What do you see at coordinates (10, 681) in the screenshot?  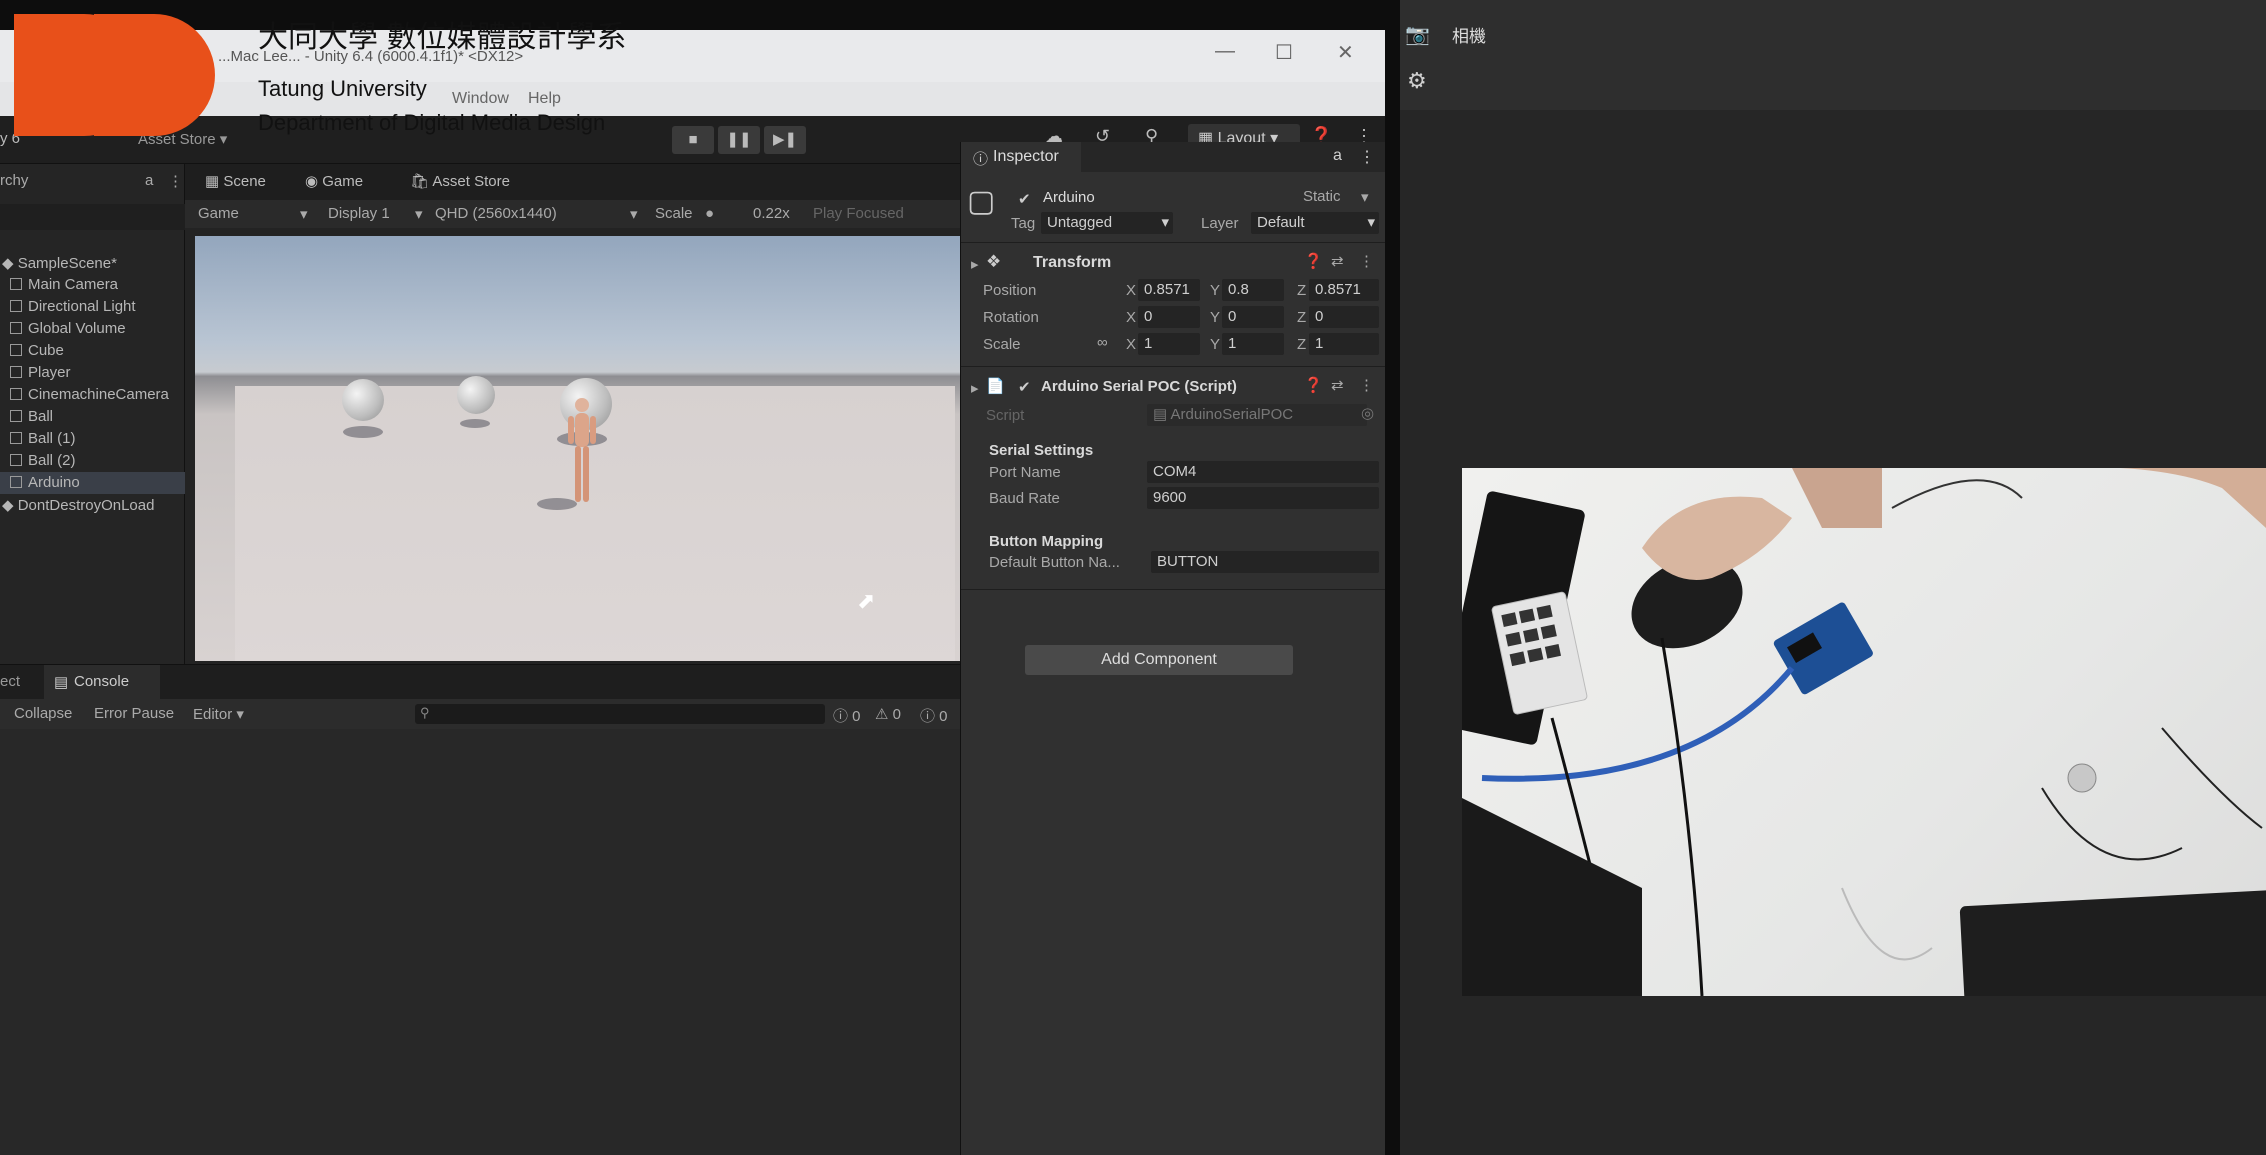 I see `tab-project: ect` at bounding box center [10, 681].